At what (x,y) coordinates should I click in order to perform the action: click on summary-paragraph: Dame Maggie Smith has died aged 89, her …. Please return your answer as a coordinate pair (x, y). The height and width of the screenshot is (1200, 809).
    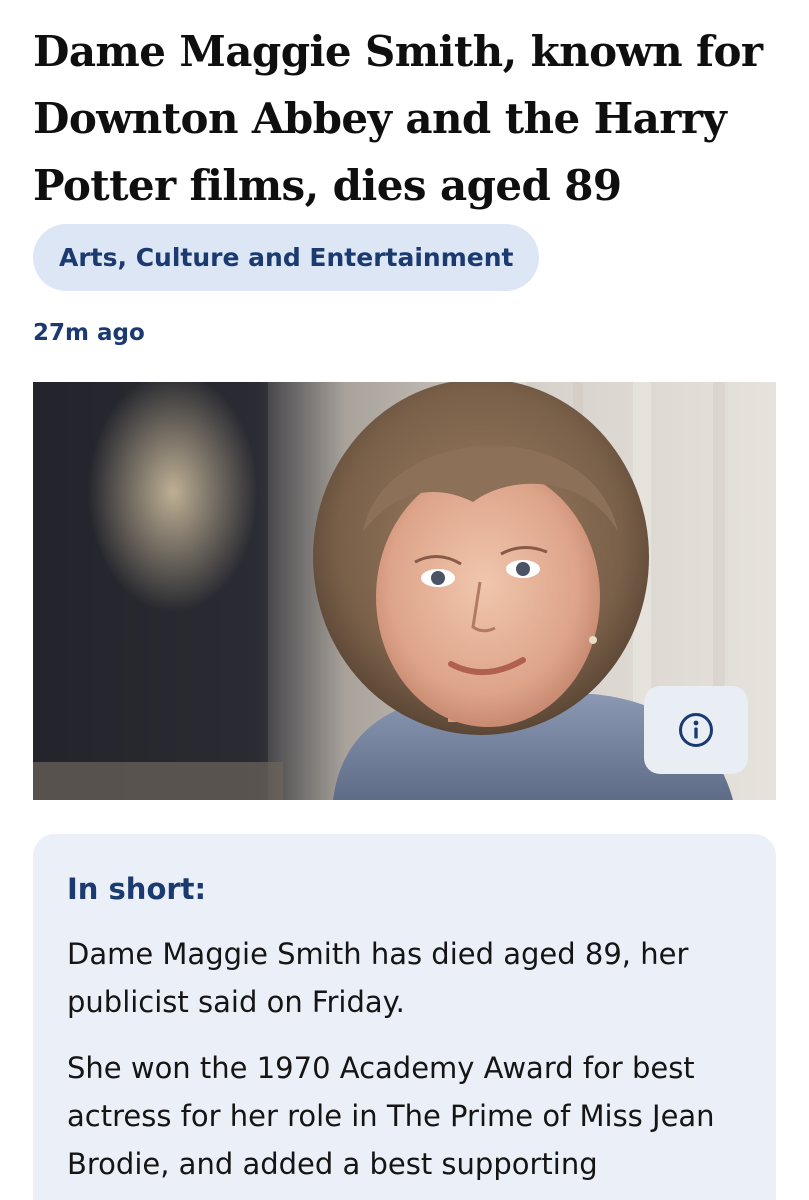
    Looking at the image, I should click on (378, 978).